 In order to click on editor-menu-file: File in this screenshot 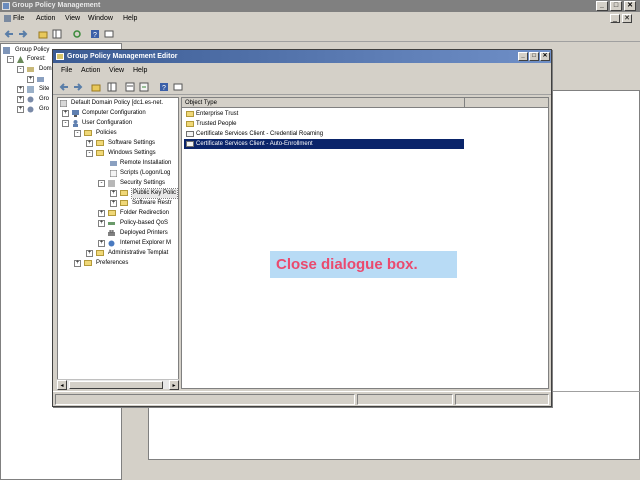, I will do `click(66, 71)`.